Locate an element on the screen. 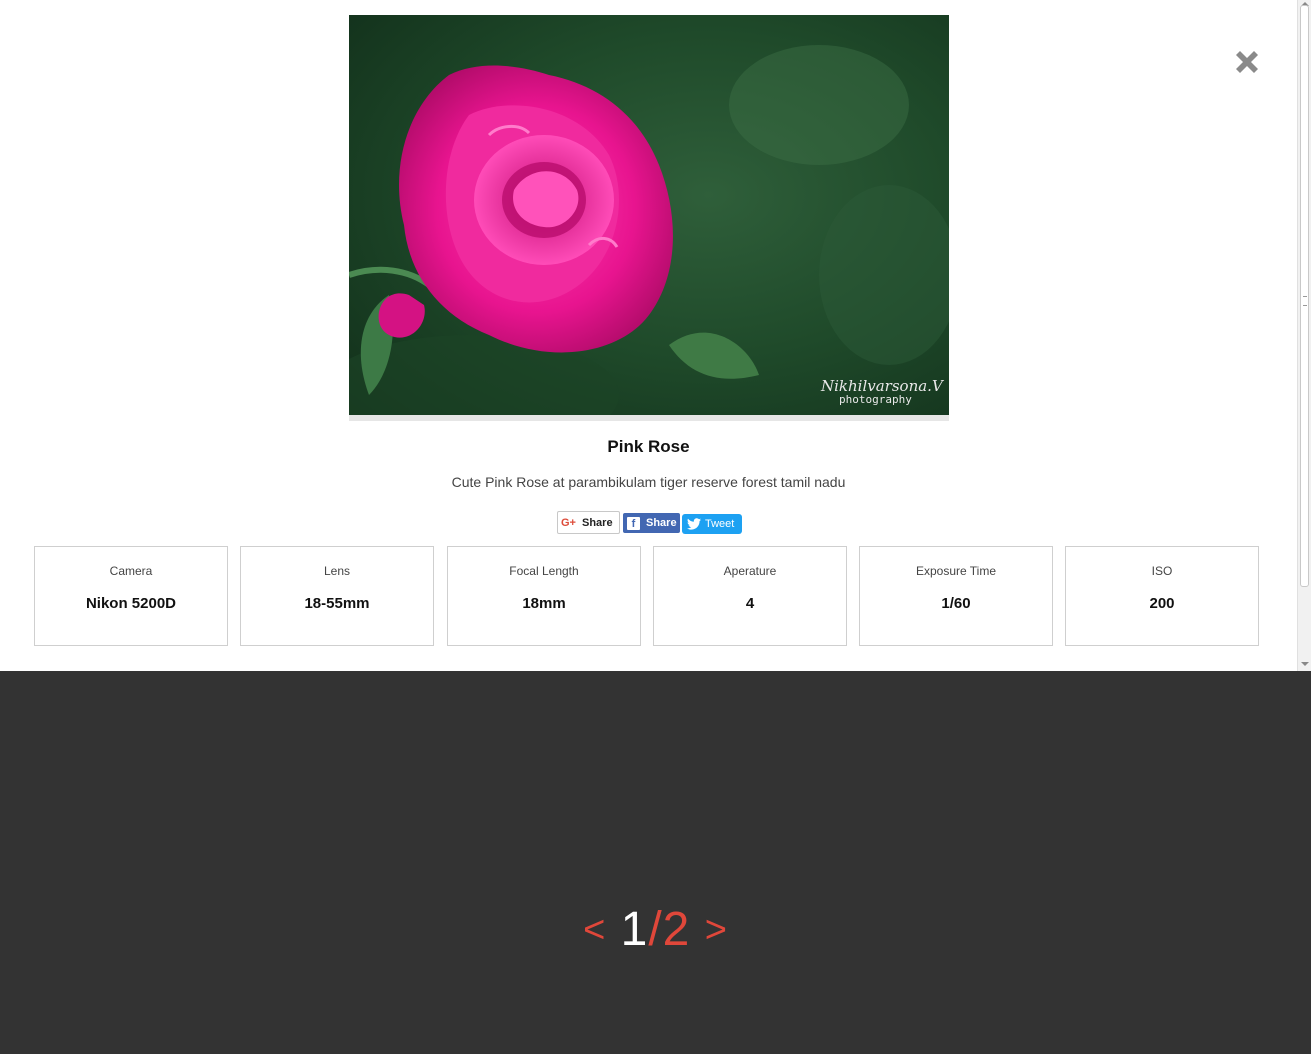 This screenshot has height=1054, width=1311. spec-label: Camera is located at coordinates (131, 571).